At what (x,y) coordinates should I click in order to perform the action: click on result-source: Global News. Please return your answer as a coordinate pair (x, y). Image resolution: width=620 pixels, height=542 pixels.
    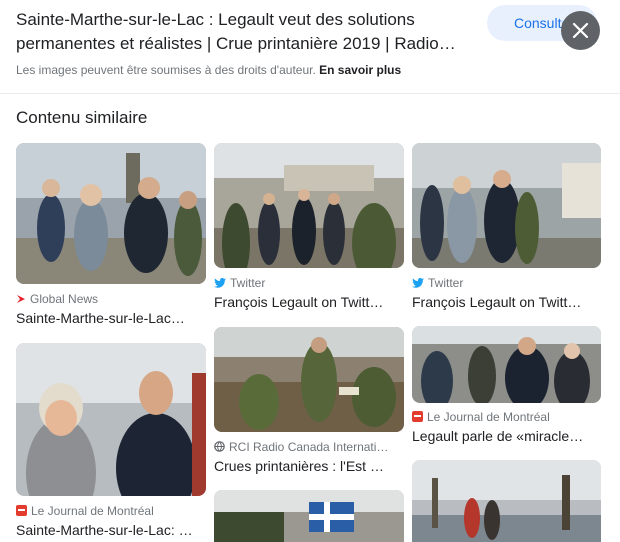
    Looking at the image, I should click on (57, 299).